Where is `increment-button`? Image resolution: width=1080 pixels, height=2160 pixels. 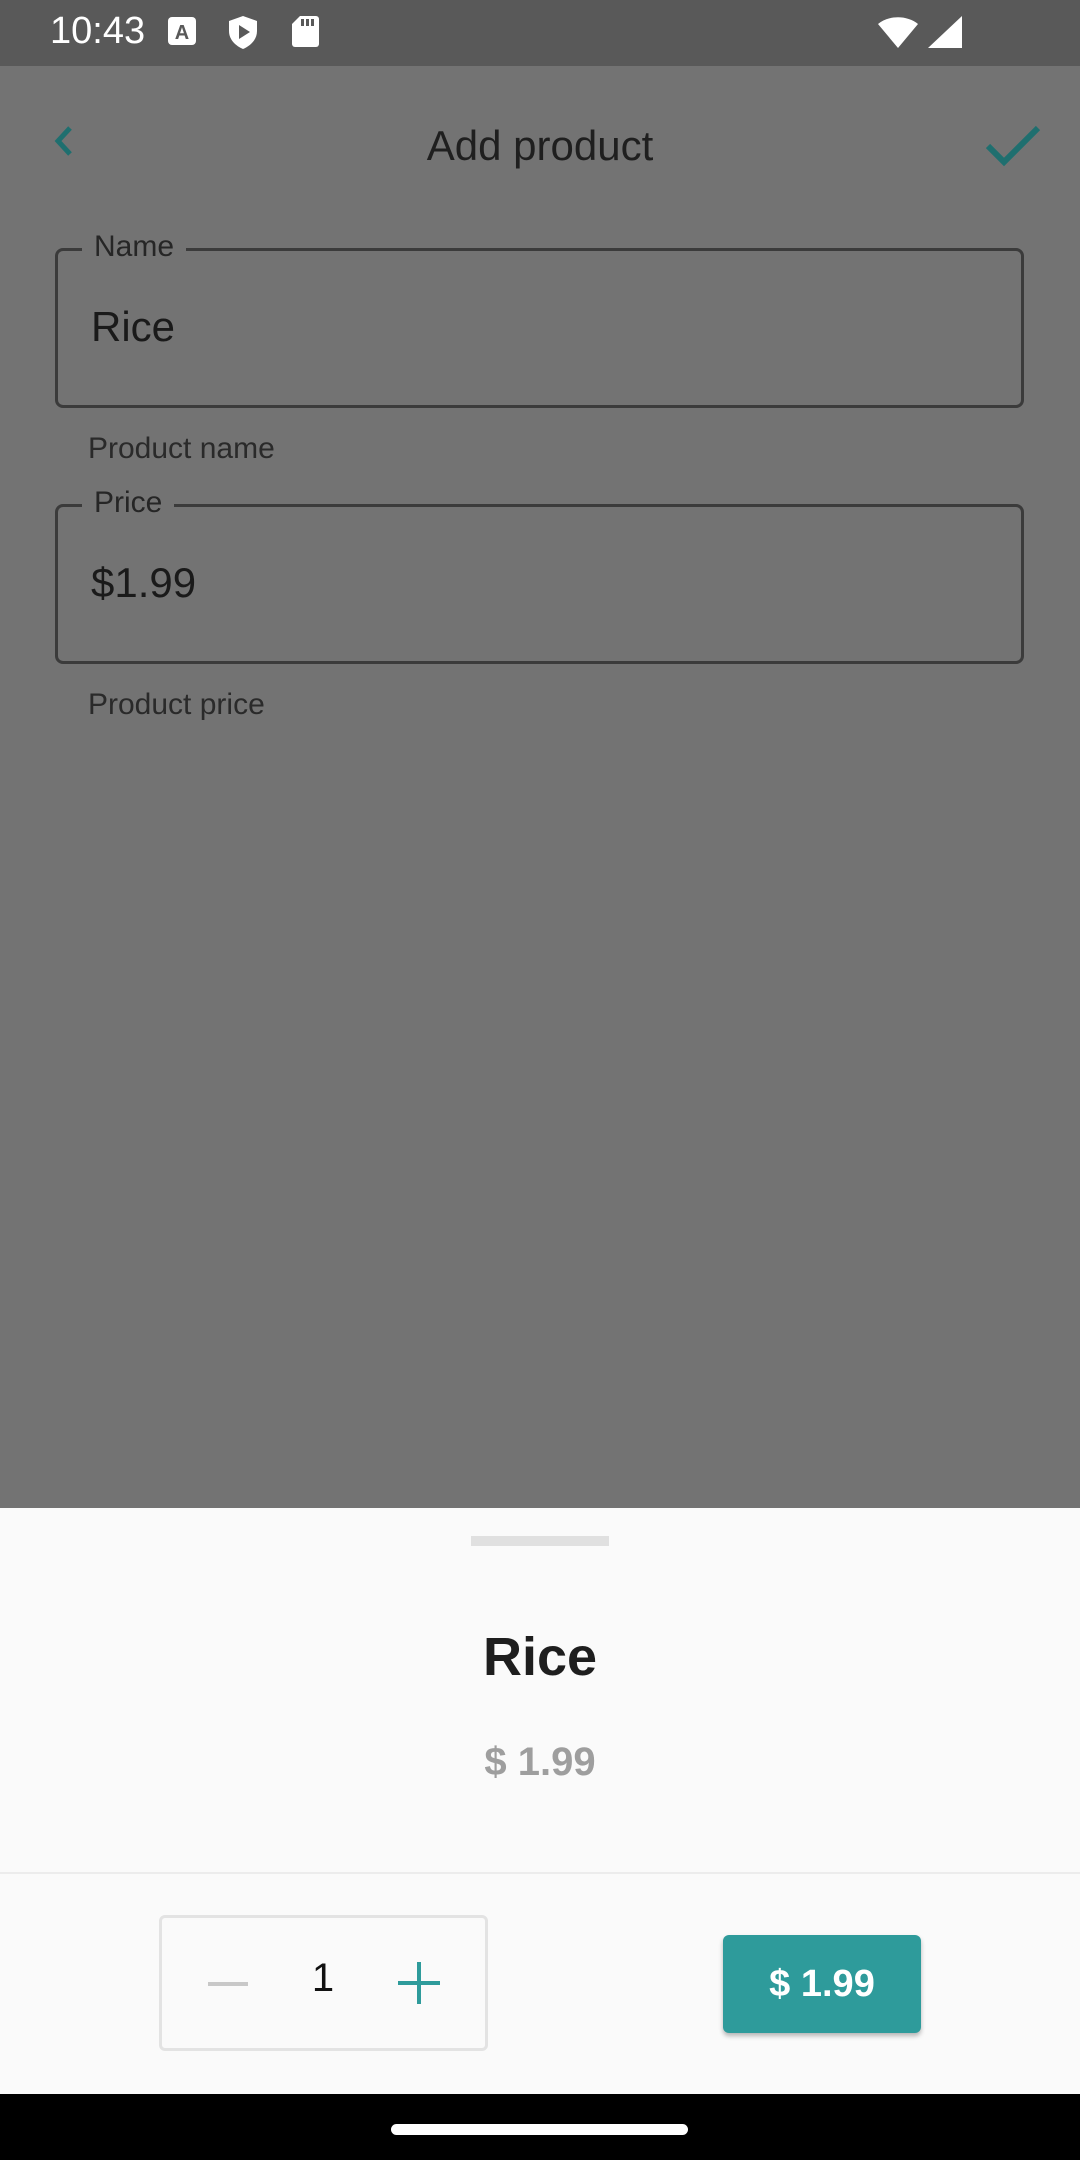 increment-button is located at coordinates (419, 1983).